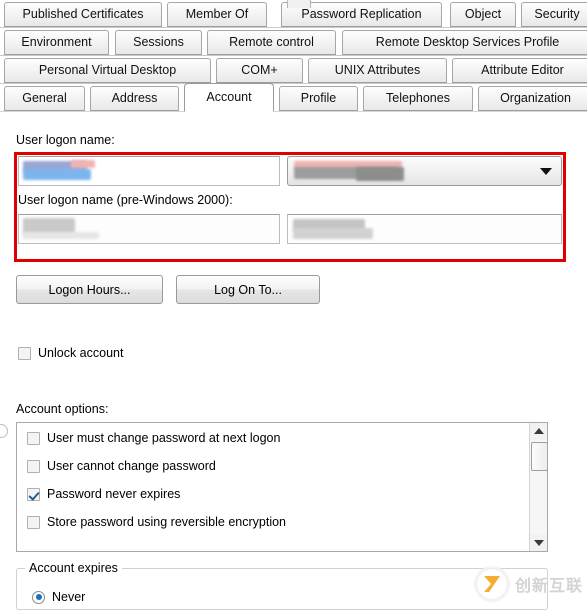 The width and height of the screenshot is (587, 610). What do you see at coordinates (299, 4) in the screenshot?
I see `tab-overflow-nub` at bounding box center [299, 4].